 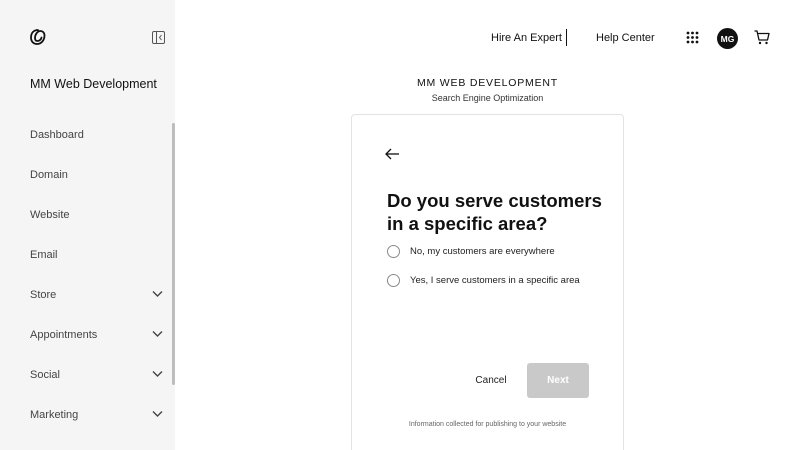 I want to click on sidebar-item-label: Website, so click(x=50, y=215).